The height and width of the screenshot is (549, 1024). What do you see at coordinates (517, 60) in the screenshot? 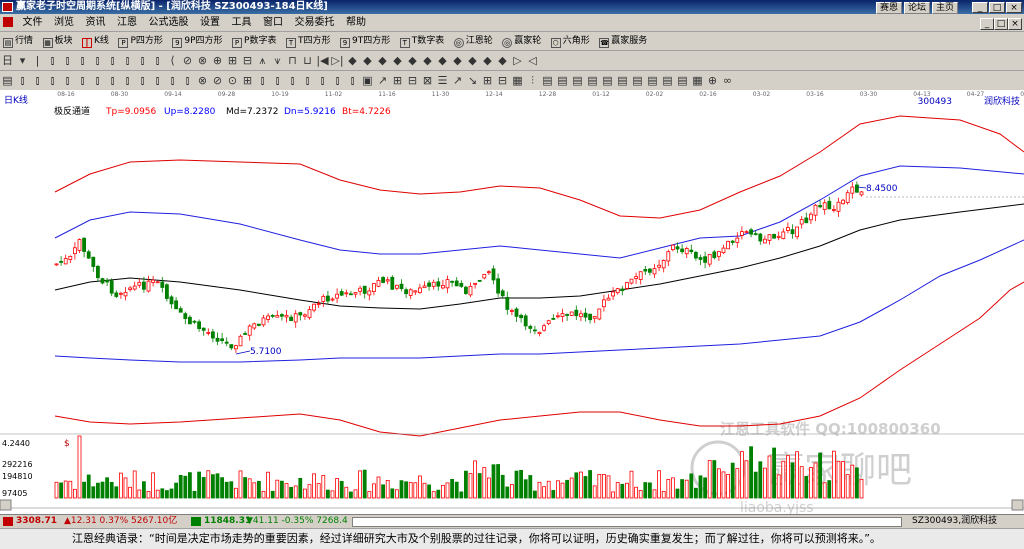
I see `draw1-tool-34-icon: ▷` at bounding box center [517, 60].